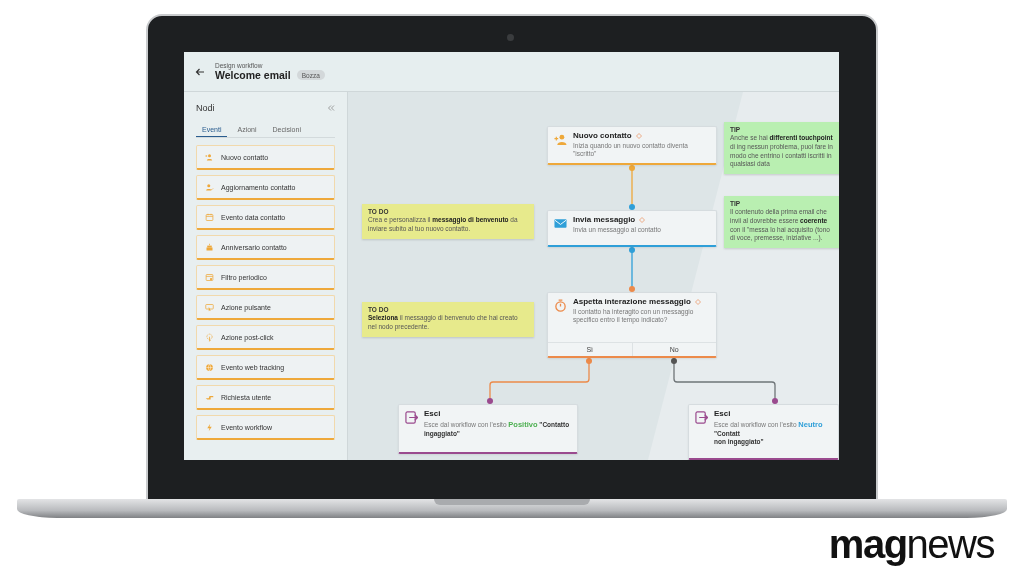 The image size is (1024, 576). What do you see at coordinates (911, 544) in the screenshot?
I see `brand-logo: magnews` at bounding box center [911, 544].